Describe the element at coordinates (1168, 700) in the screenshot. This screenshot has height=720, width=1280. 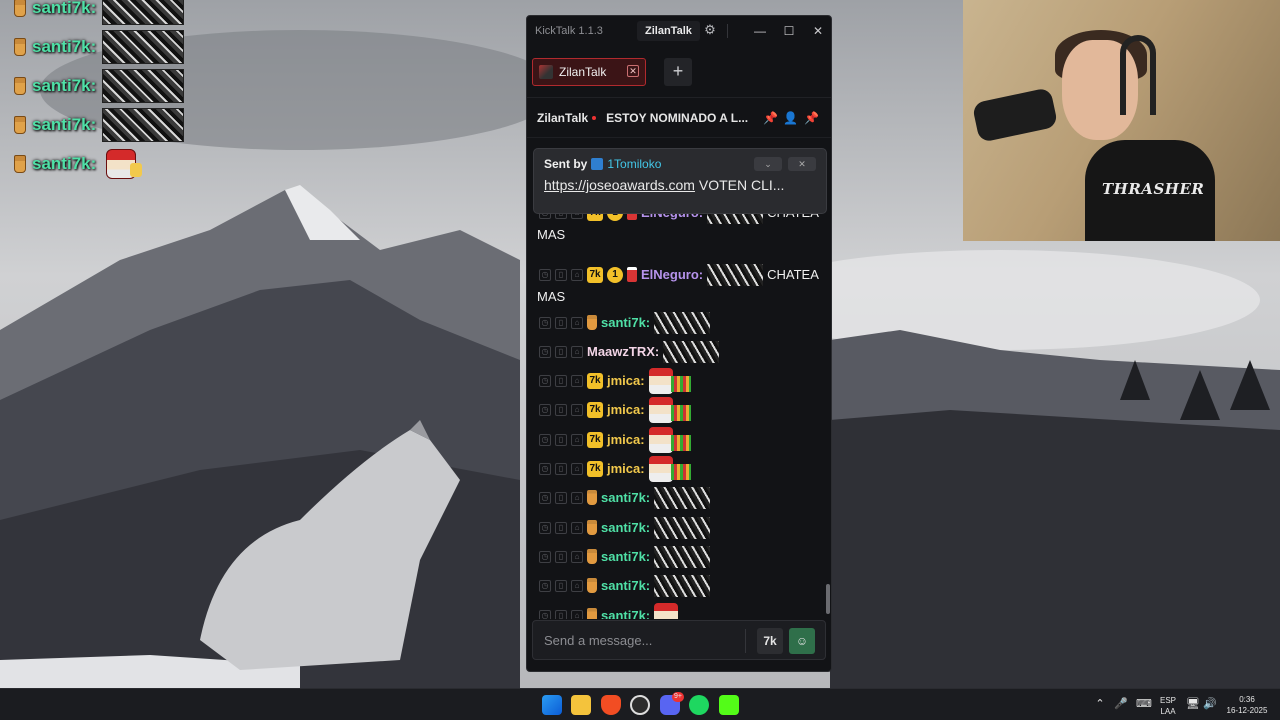
I see `input-language: ESP` at that location.